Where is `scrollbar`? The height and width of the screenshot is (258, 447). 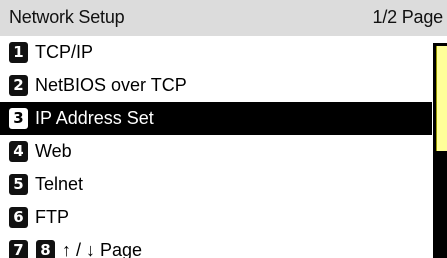
scrollbar is located at coordinates (440, 150).